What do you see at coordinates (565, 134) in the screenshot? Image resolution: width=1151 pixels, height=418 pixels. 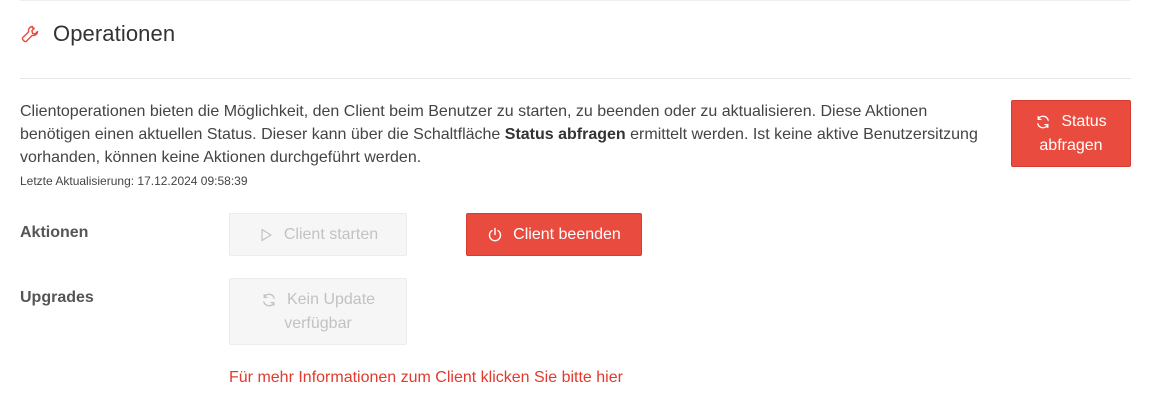 I see `description-bold: Status abfragen` at bounding box center [565, 134].